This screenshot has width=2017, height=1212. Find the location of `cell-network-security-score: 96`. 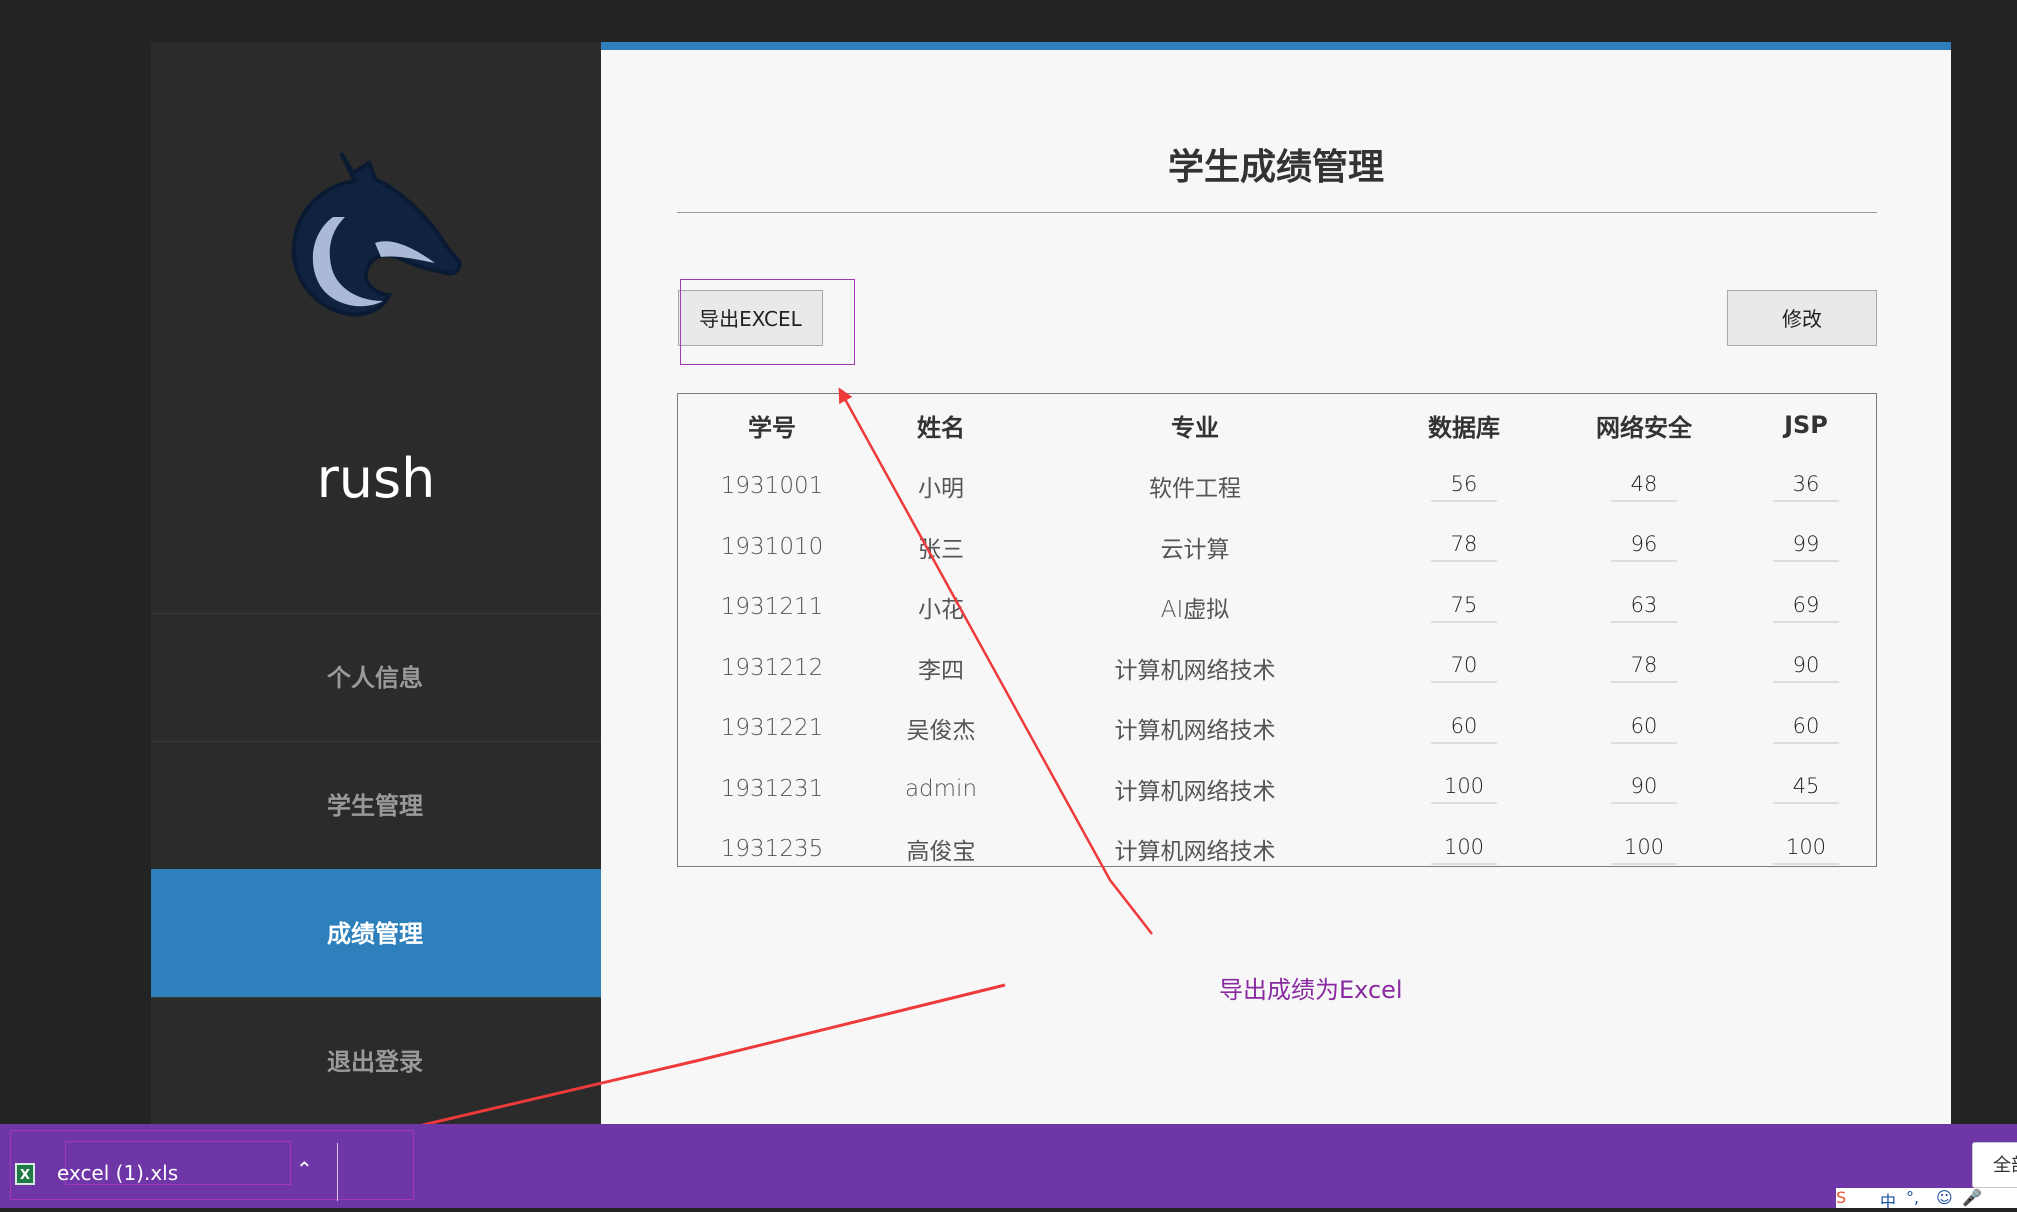

cell-network-security-score: 96 is located at coordinates (1644, 547).